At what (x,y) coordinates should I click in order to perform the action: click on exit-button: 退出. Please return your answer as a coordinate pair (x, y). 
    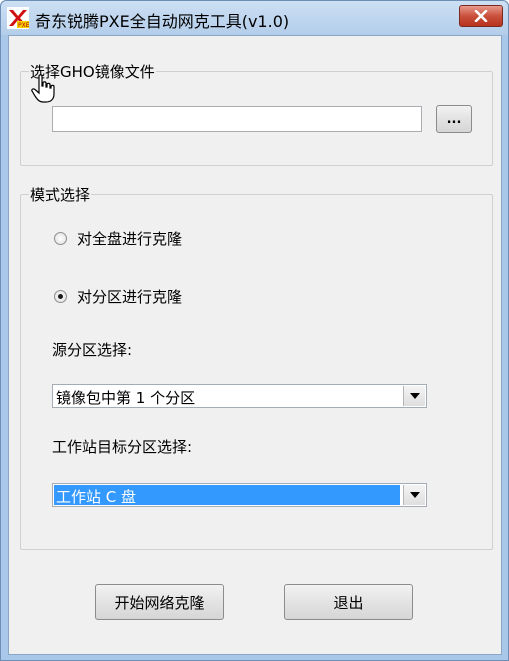
    Looking at the image, I should click on (348, 602).